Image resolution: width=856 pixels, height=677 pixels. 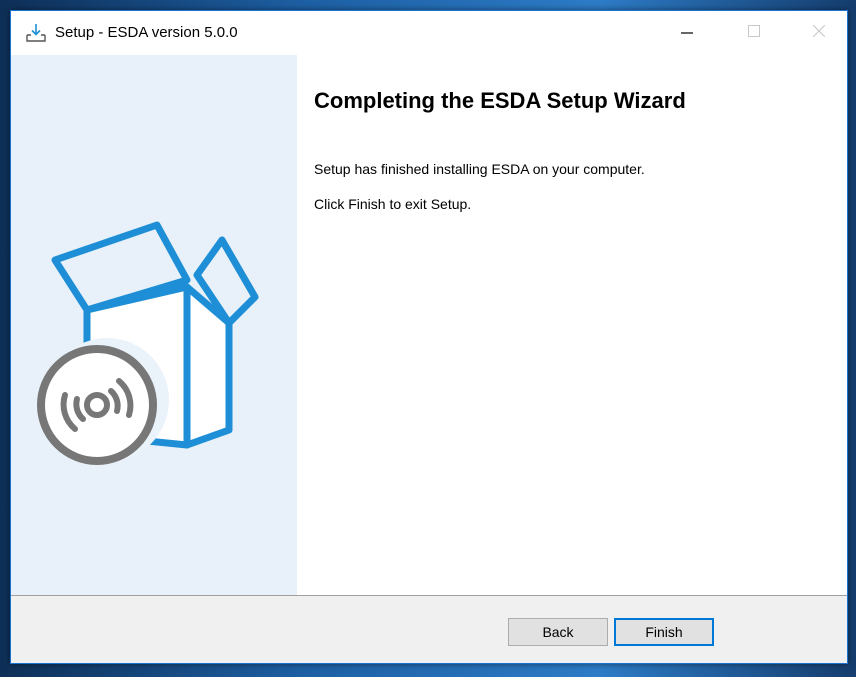 What do you see at coordinates (146, 32) in the screenshot?
I see `window-title: Setup - ESDA version 5.0.0` at bounding box center [146, 32].